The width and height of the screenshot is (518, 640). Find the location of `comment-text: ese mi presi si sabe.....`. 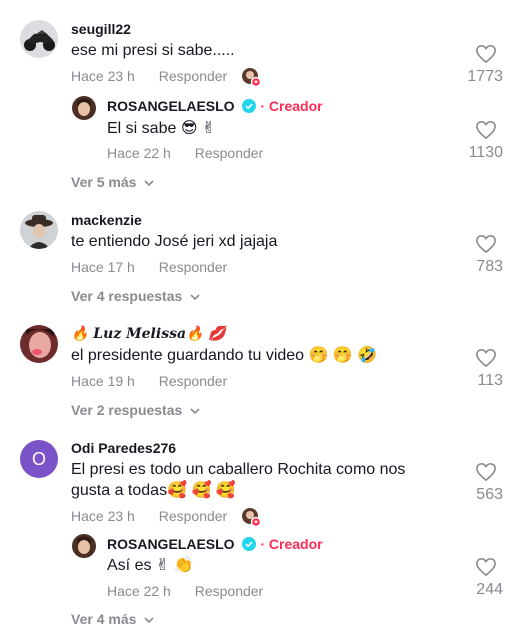

comment-text: ese mi presi si sabe..... is located at coordinates (153, 50).